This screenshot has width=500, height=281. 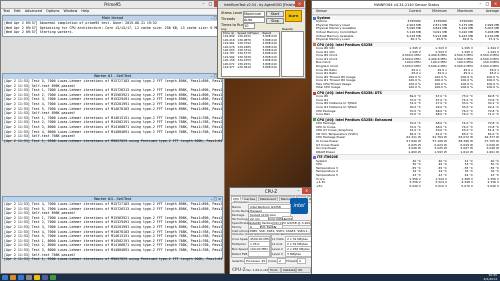 I want to click on validate-button: Validate, so click(x=288, y=270).